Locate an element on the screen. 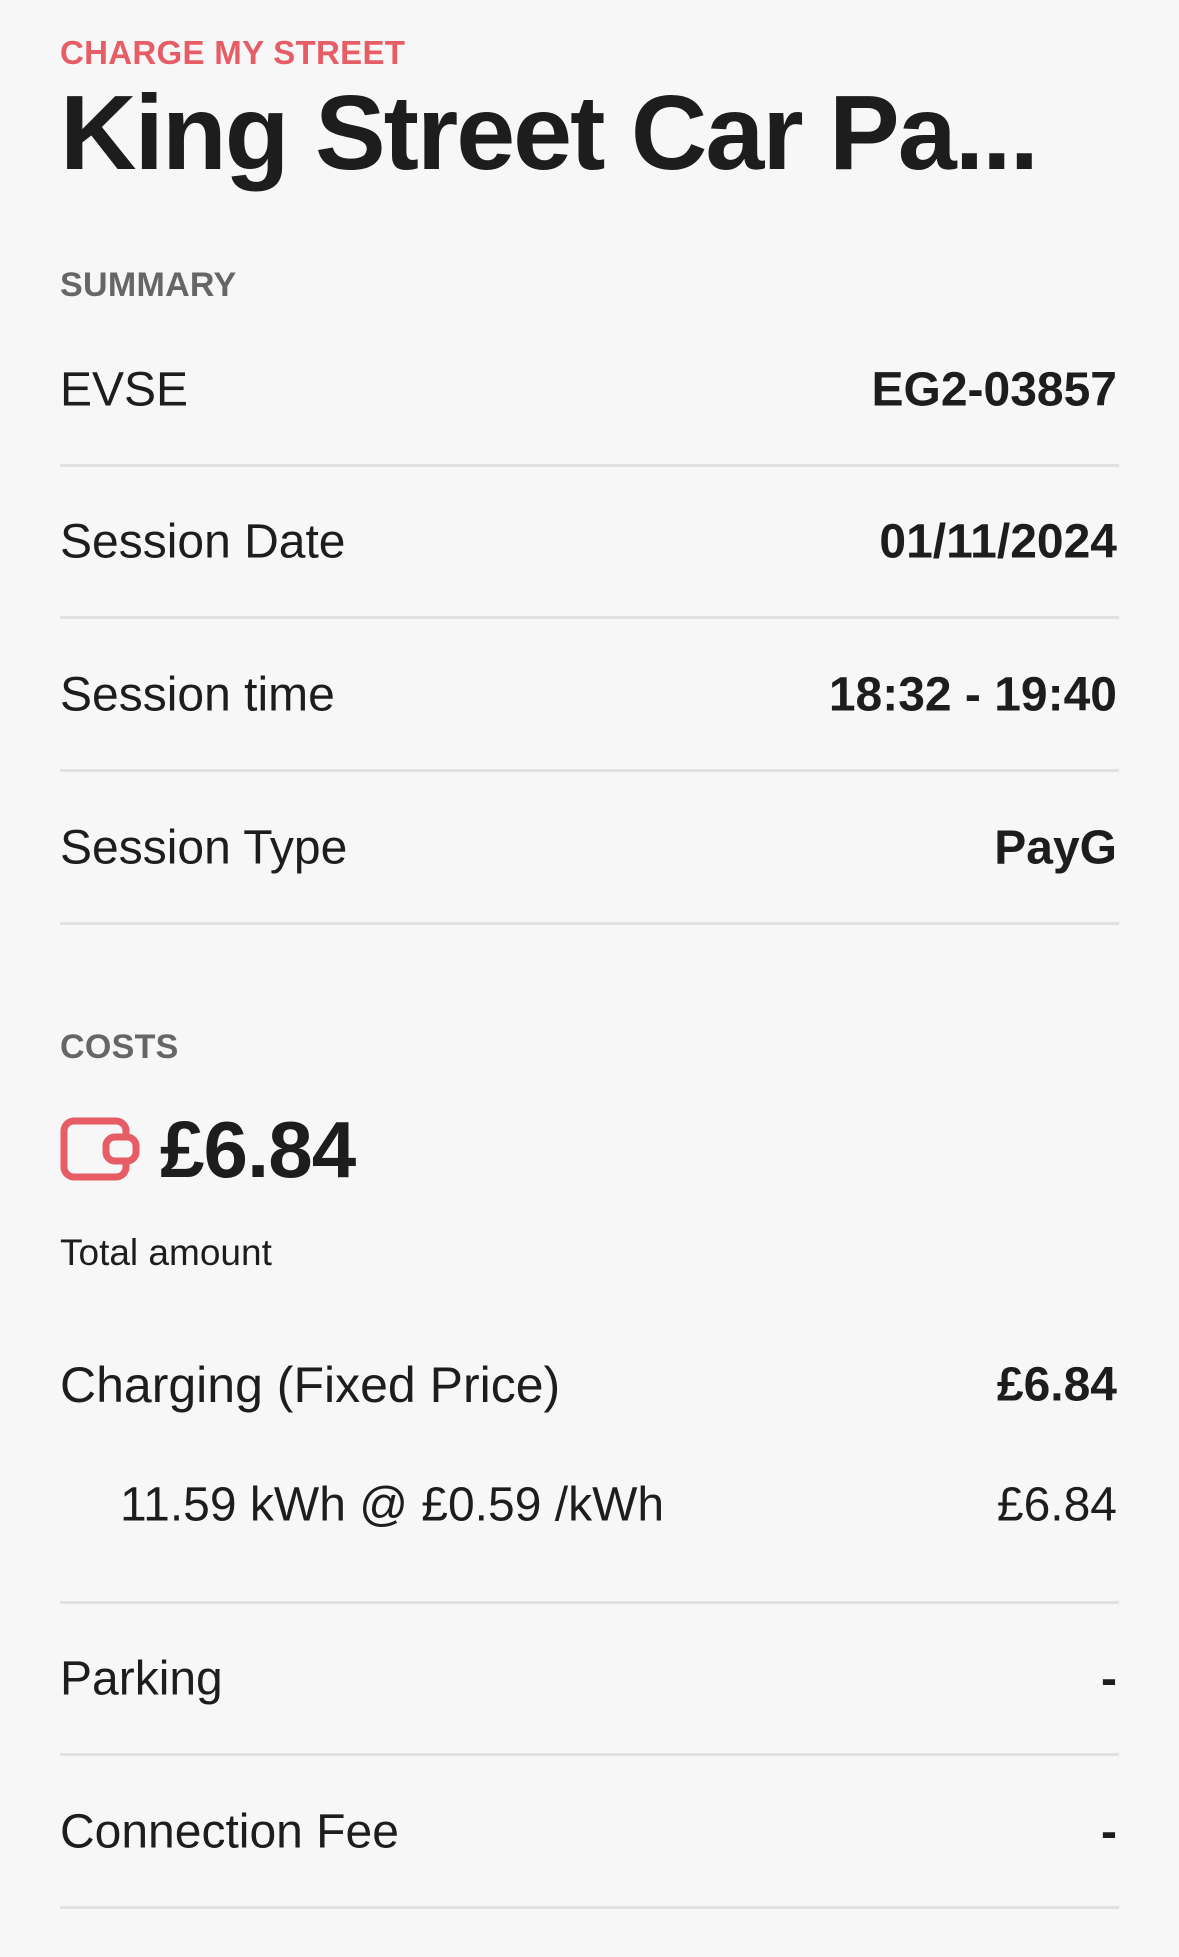 The width and height of the screenshot is (1179, 1957). summary-row-label: EVSE is located at coordinates (124, 389).